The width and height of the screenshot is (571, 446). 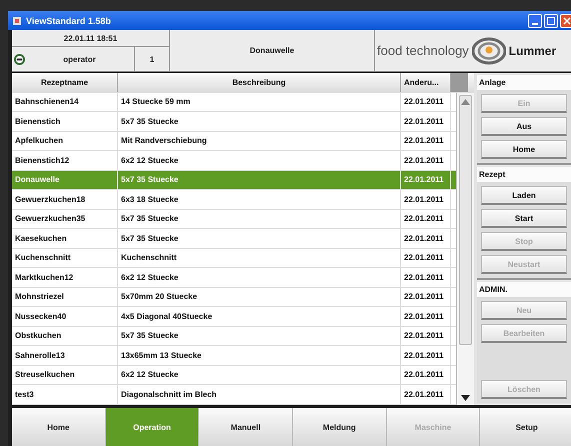 What do you see at coordinates (65, 335) in the screenshot?
I see `table-cell: Obstkuchen` at bounding box center [65, 335].